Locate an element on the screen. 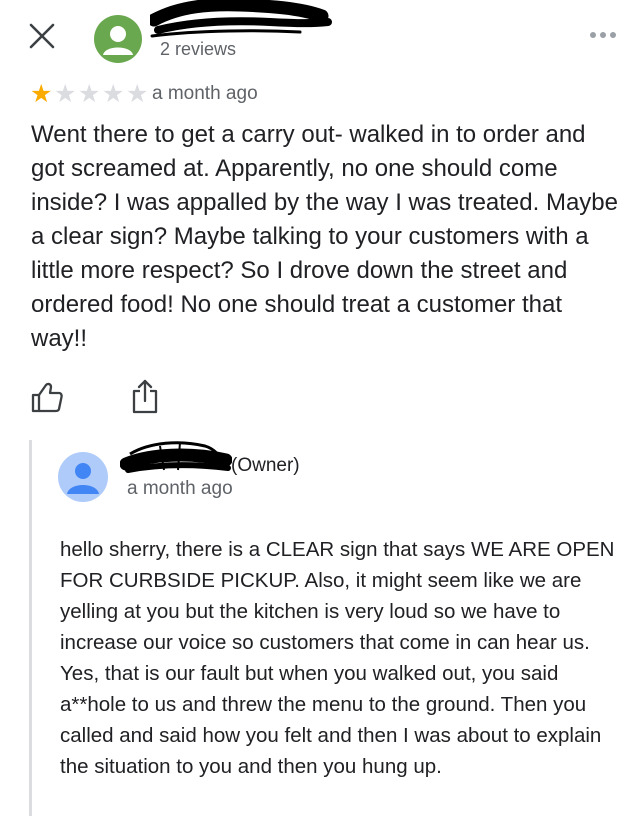  owner-avatar is located at coordinates (83, 477).